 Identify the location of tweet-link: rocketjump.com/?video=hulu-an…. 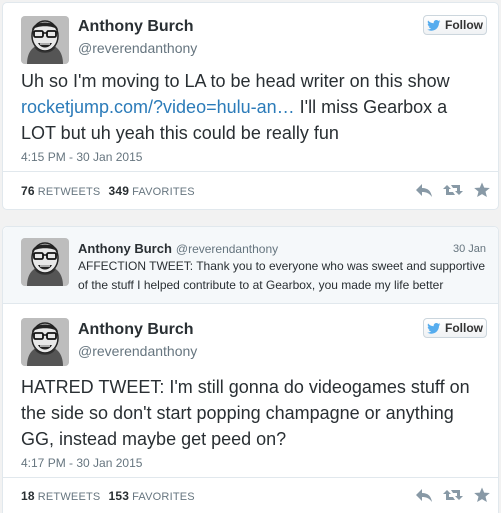
(158, 107).